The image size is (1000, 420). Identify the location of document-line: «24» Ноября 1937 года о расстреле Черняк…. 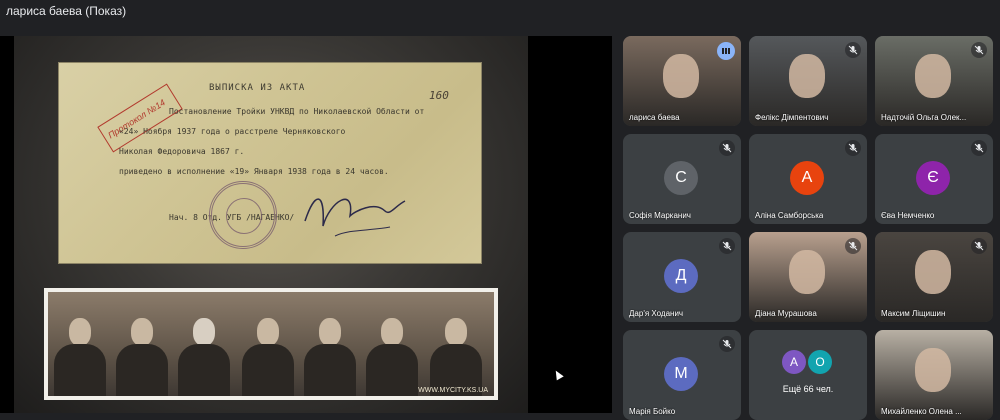
(232, 131).